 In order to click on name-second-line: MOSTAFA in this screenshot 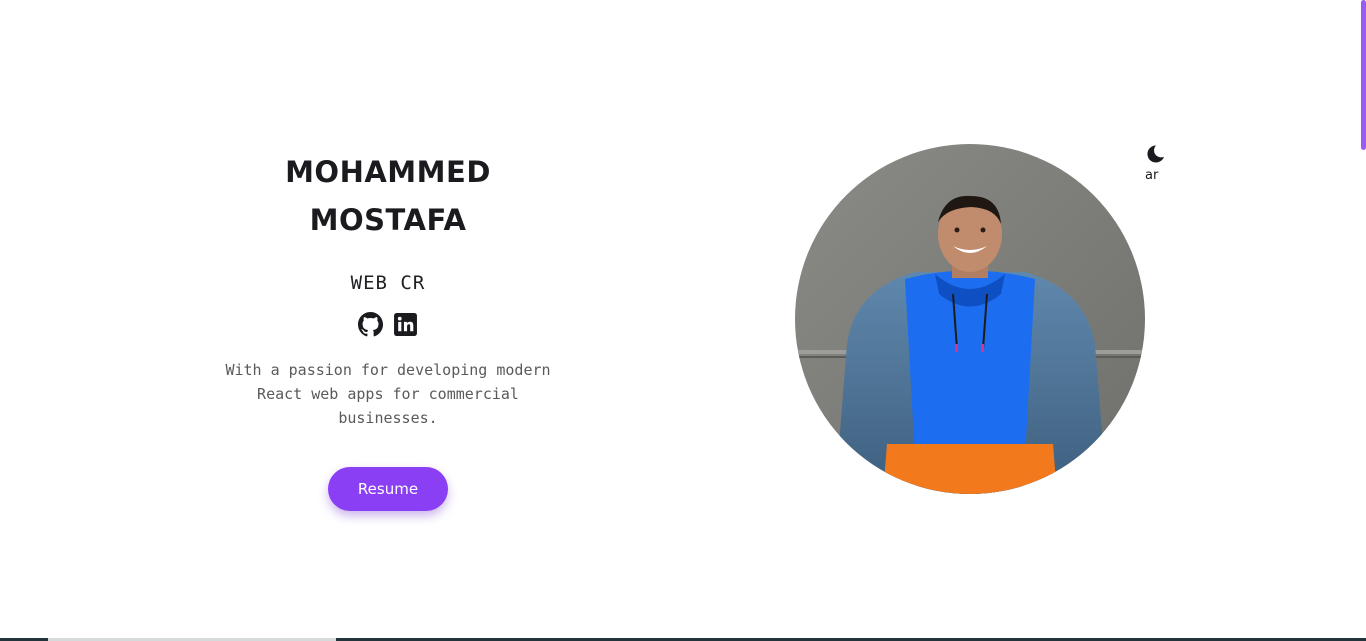, I will do `click(388, 220)`.